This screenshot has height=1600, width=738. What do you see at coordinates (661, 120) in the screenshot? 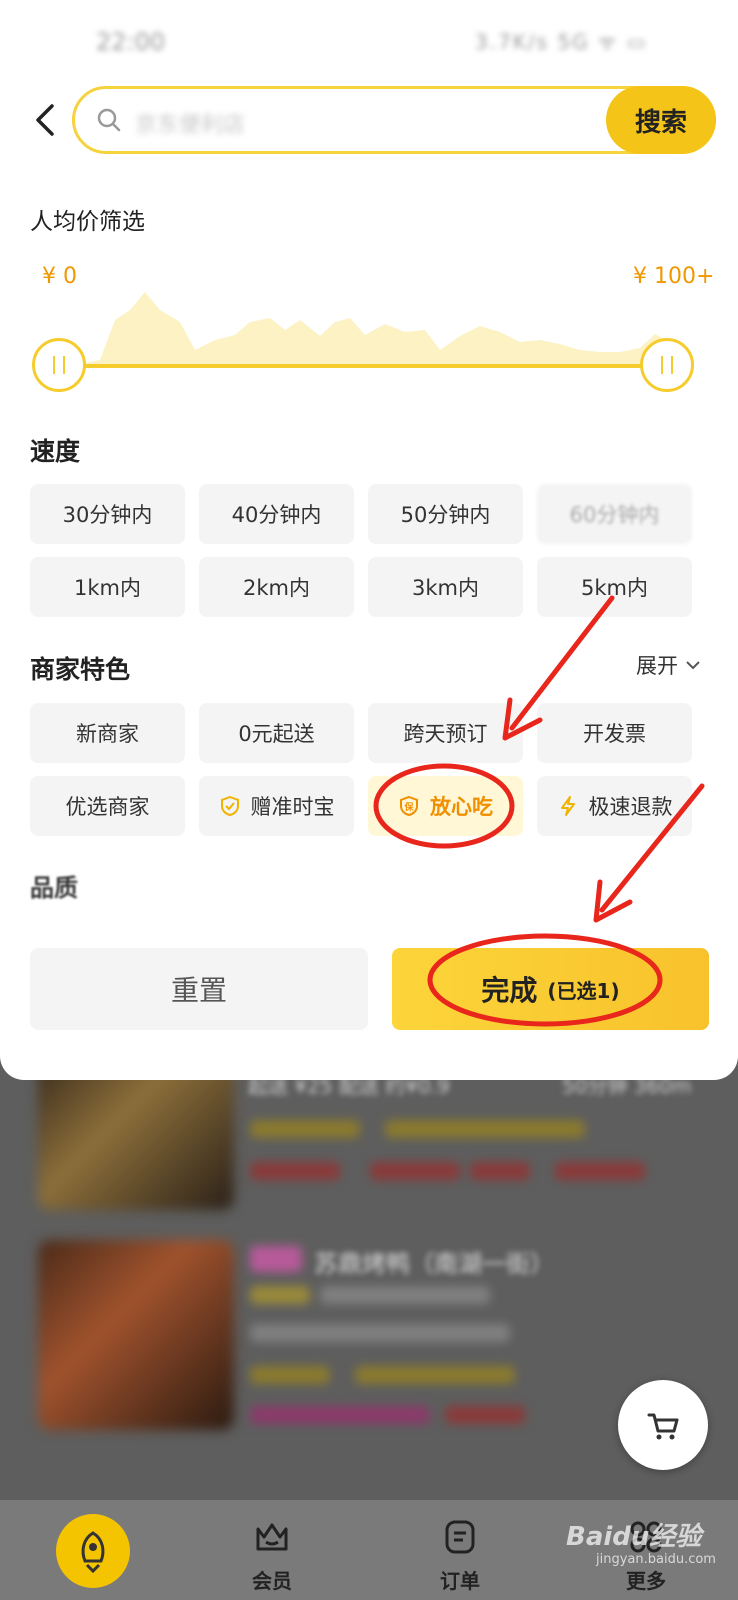
I see `search-button: 搜索` at bounding box center [661, 120].